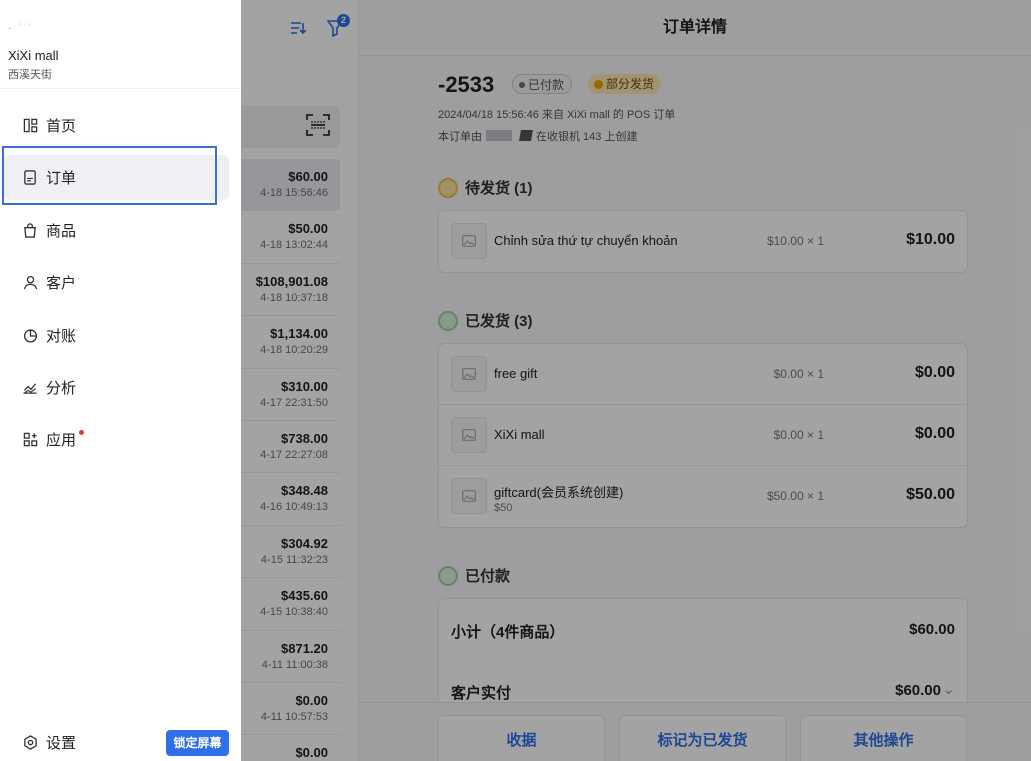 The image size is (1031, 761). Describe the element at coordinates (61, 126) in the screenshot. I see `nav-item-label: 首页` at that location.